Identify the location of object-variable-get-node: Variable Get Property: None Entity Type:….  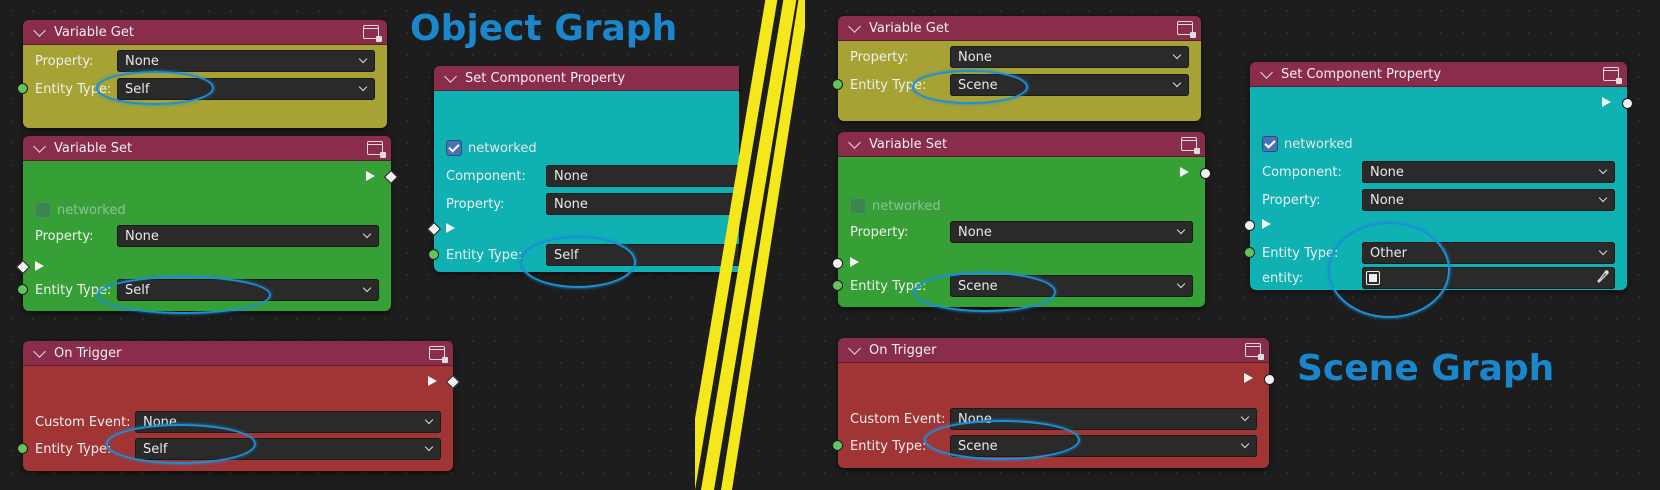
(202, 74).